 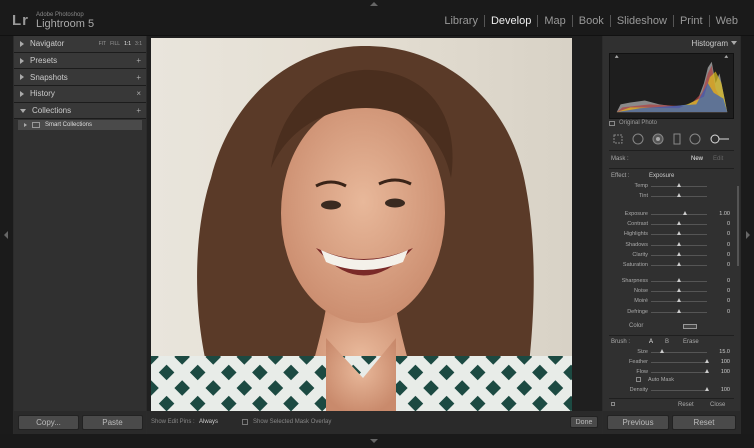 I want to click on panel-switch-icon, so click(x=613, y=404).